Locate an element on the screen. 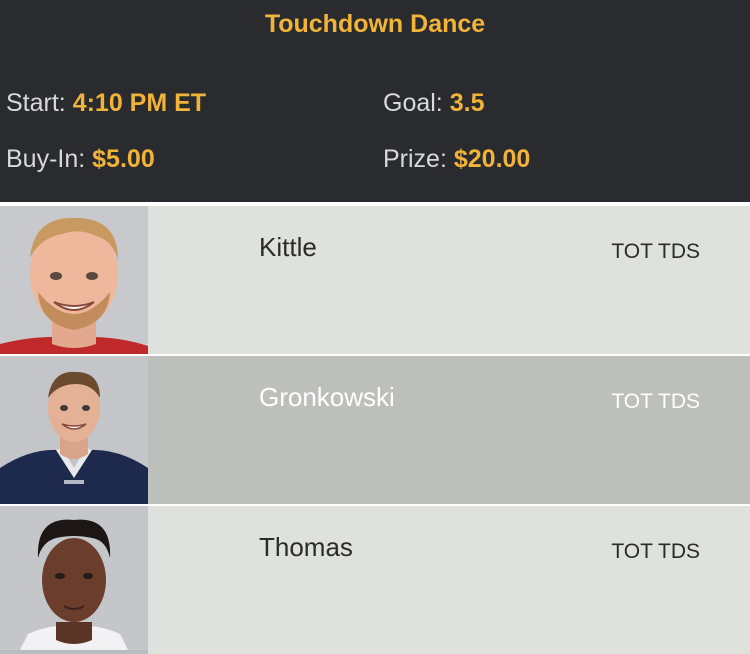  start-label: Start: is located at coordinates (36, 103).